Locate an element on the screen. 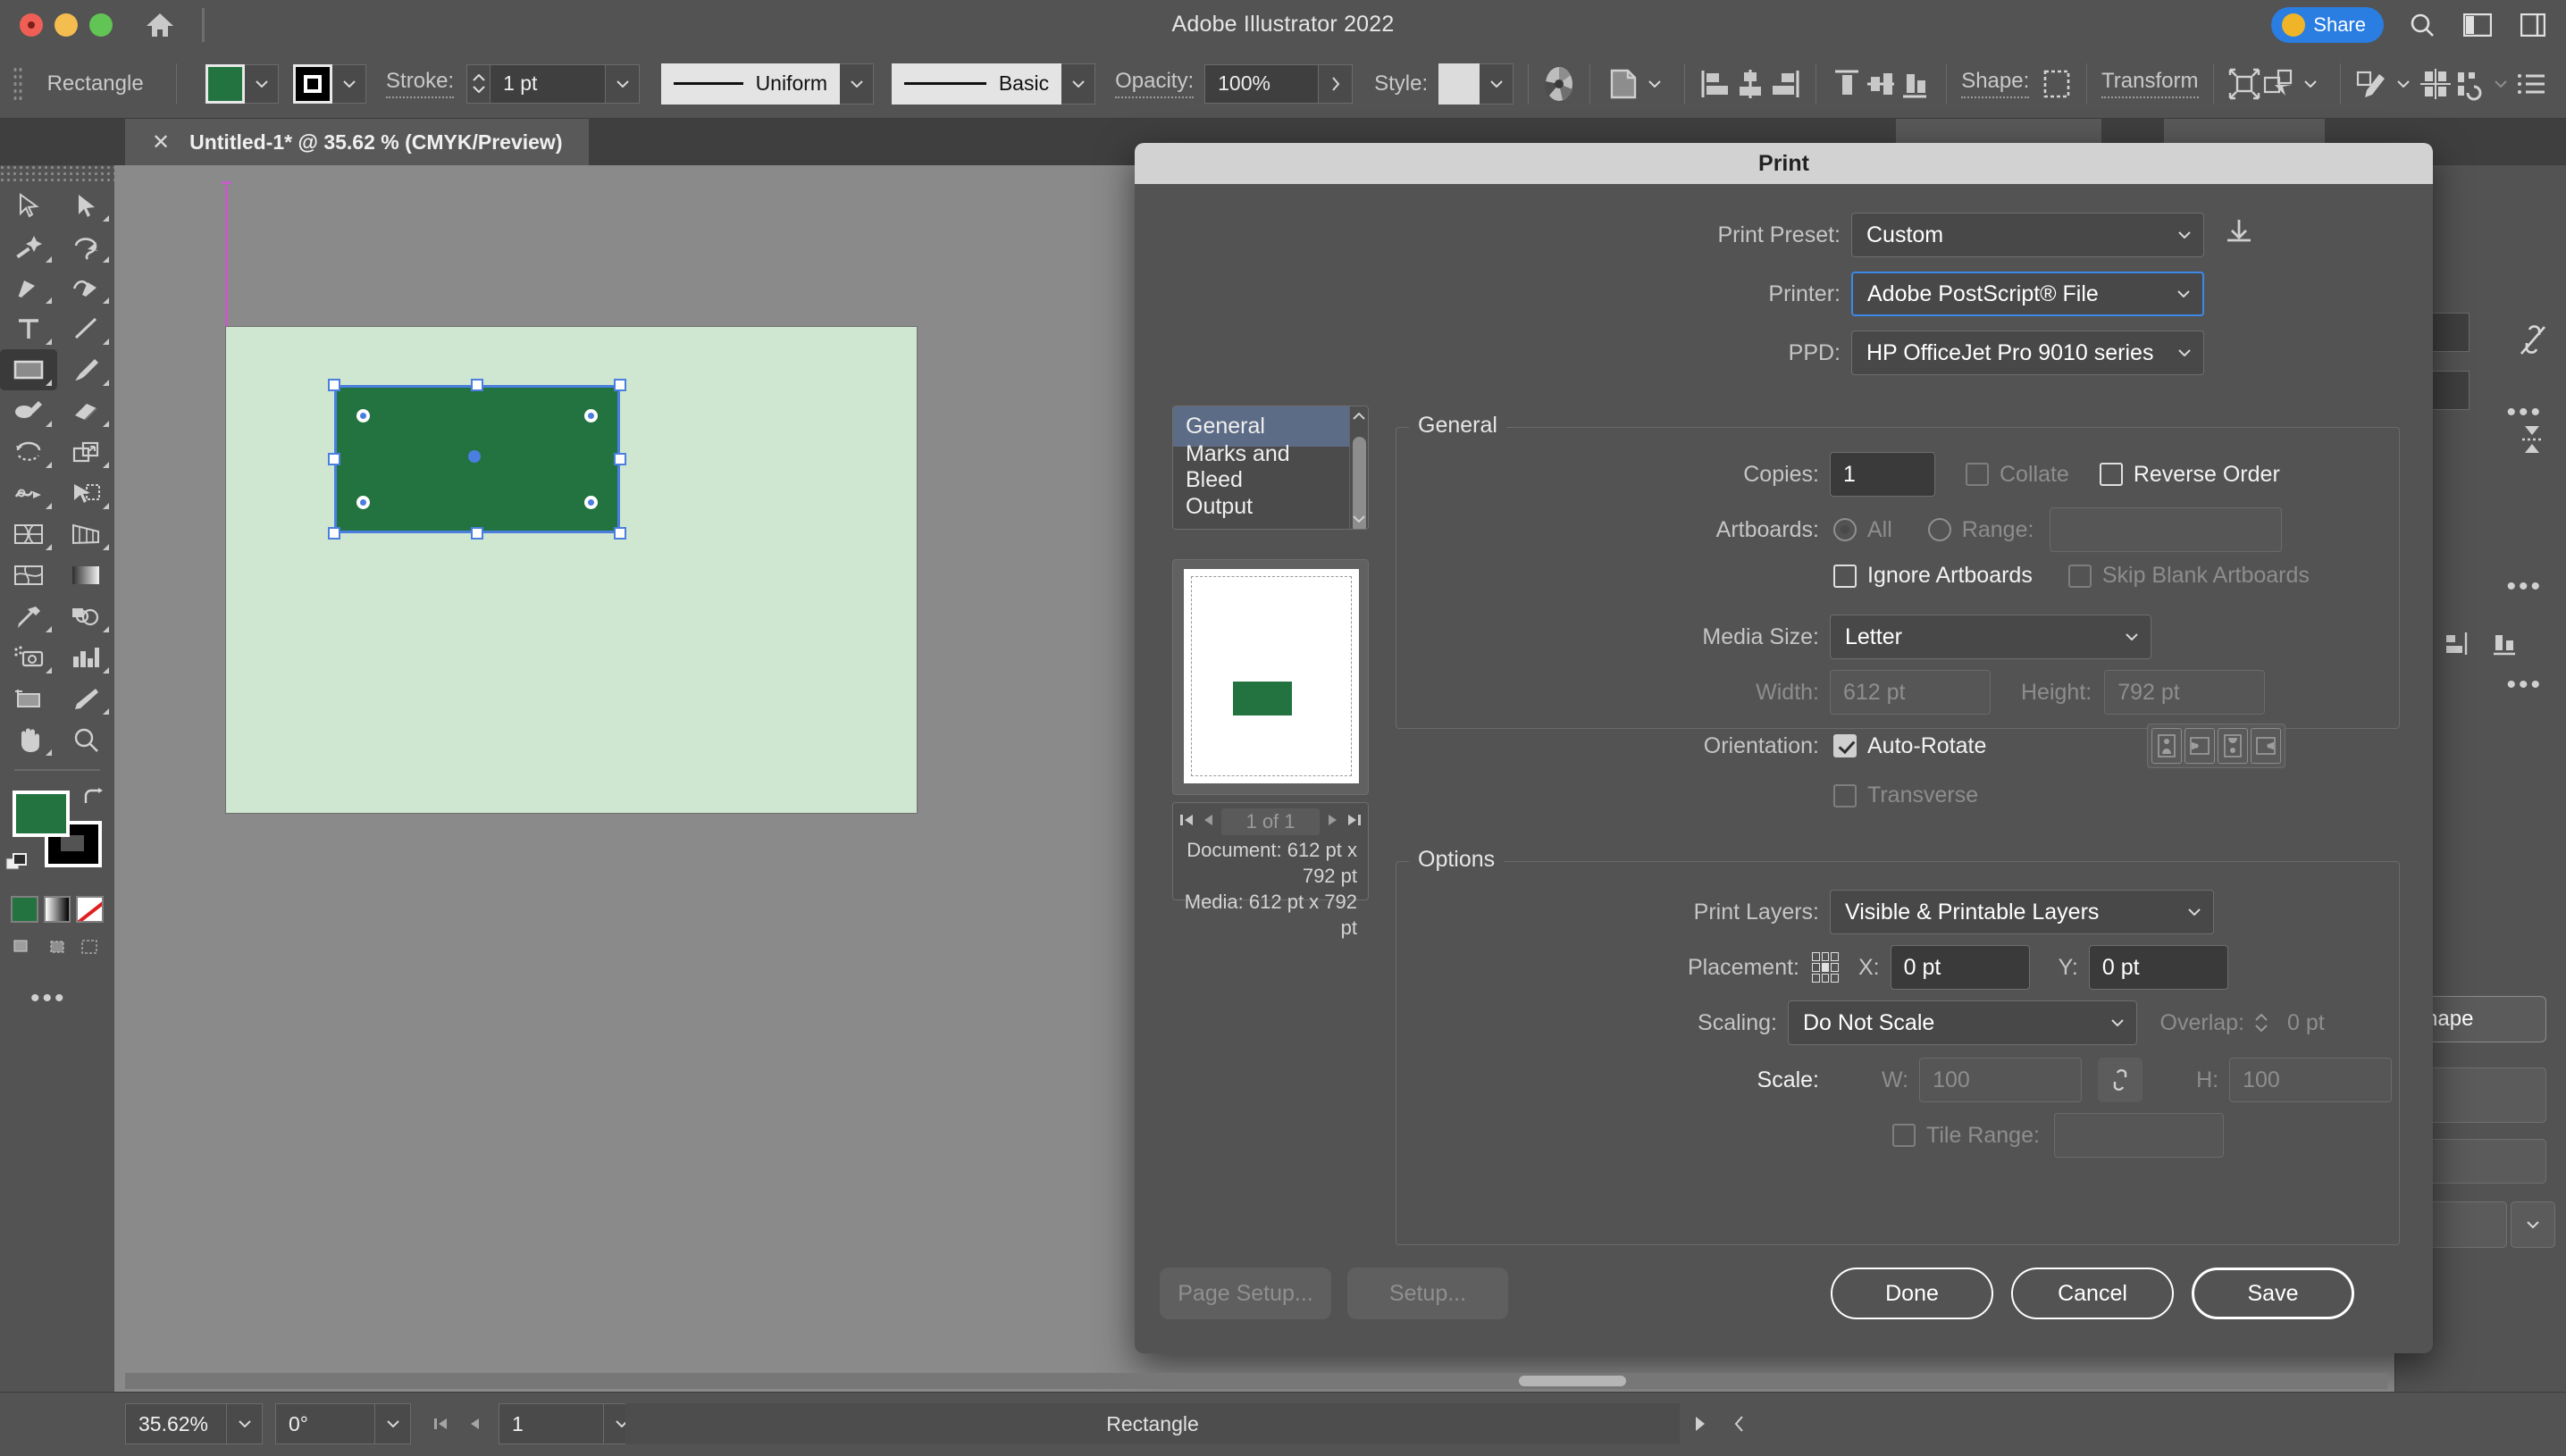 Image resolution: width=2566 pixels, height=1456 pixels. corner-widget-bl is located at coordinates (363, 502).